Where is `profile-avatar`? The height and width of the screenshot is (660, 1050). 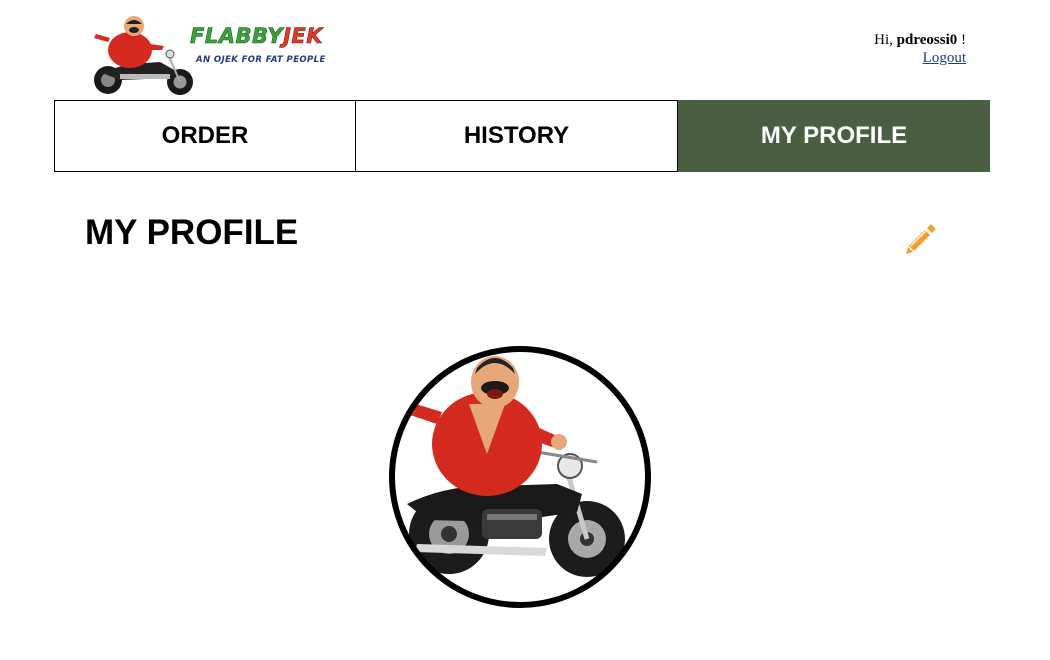 profile-avatar is located at coordinates (520, 477).